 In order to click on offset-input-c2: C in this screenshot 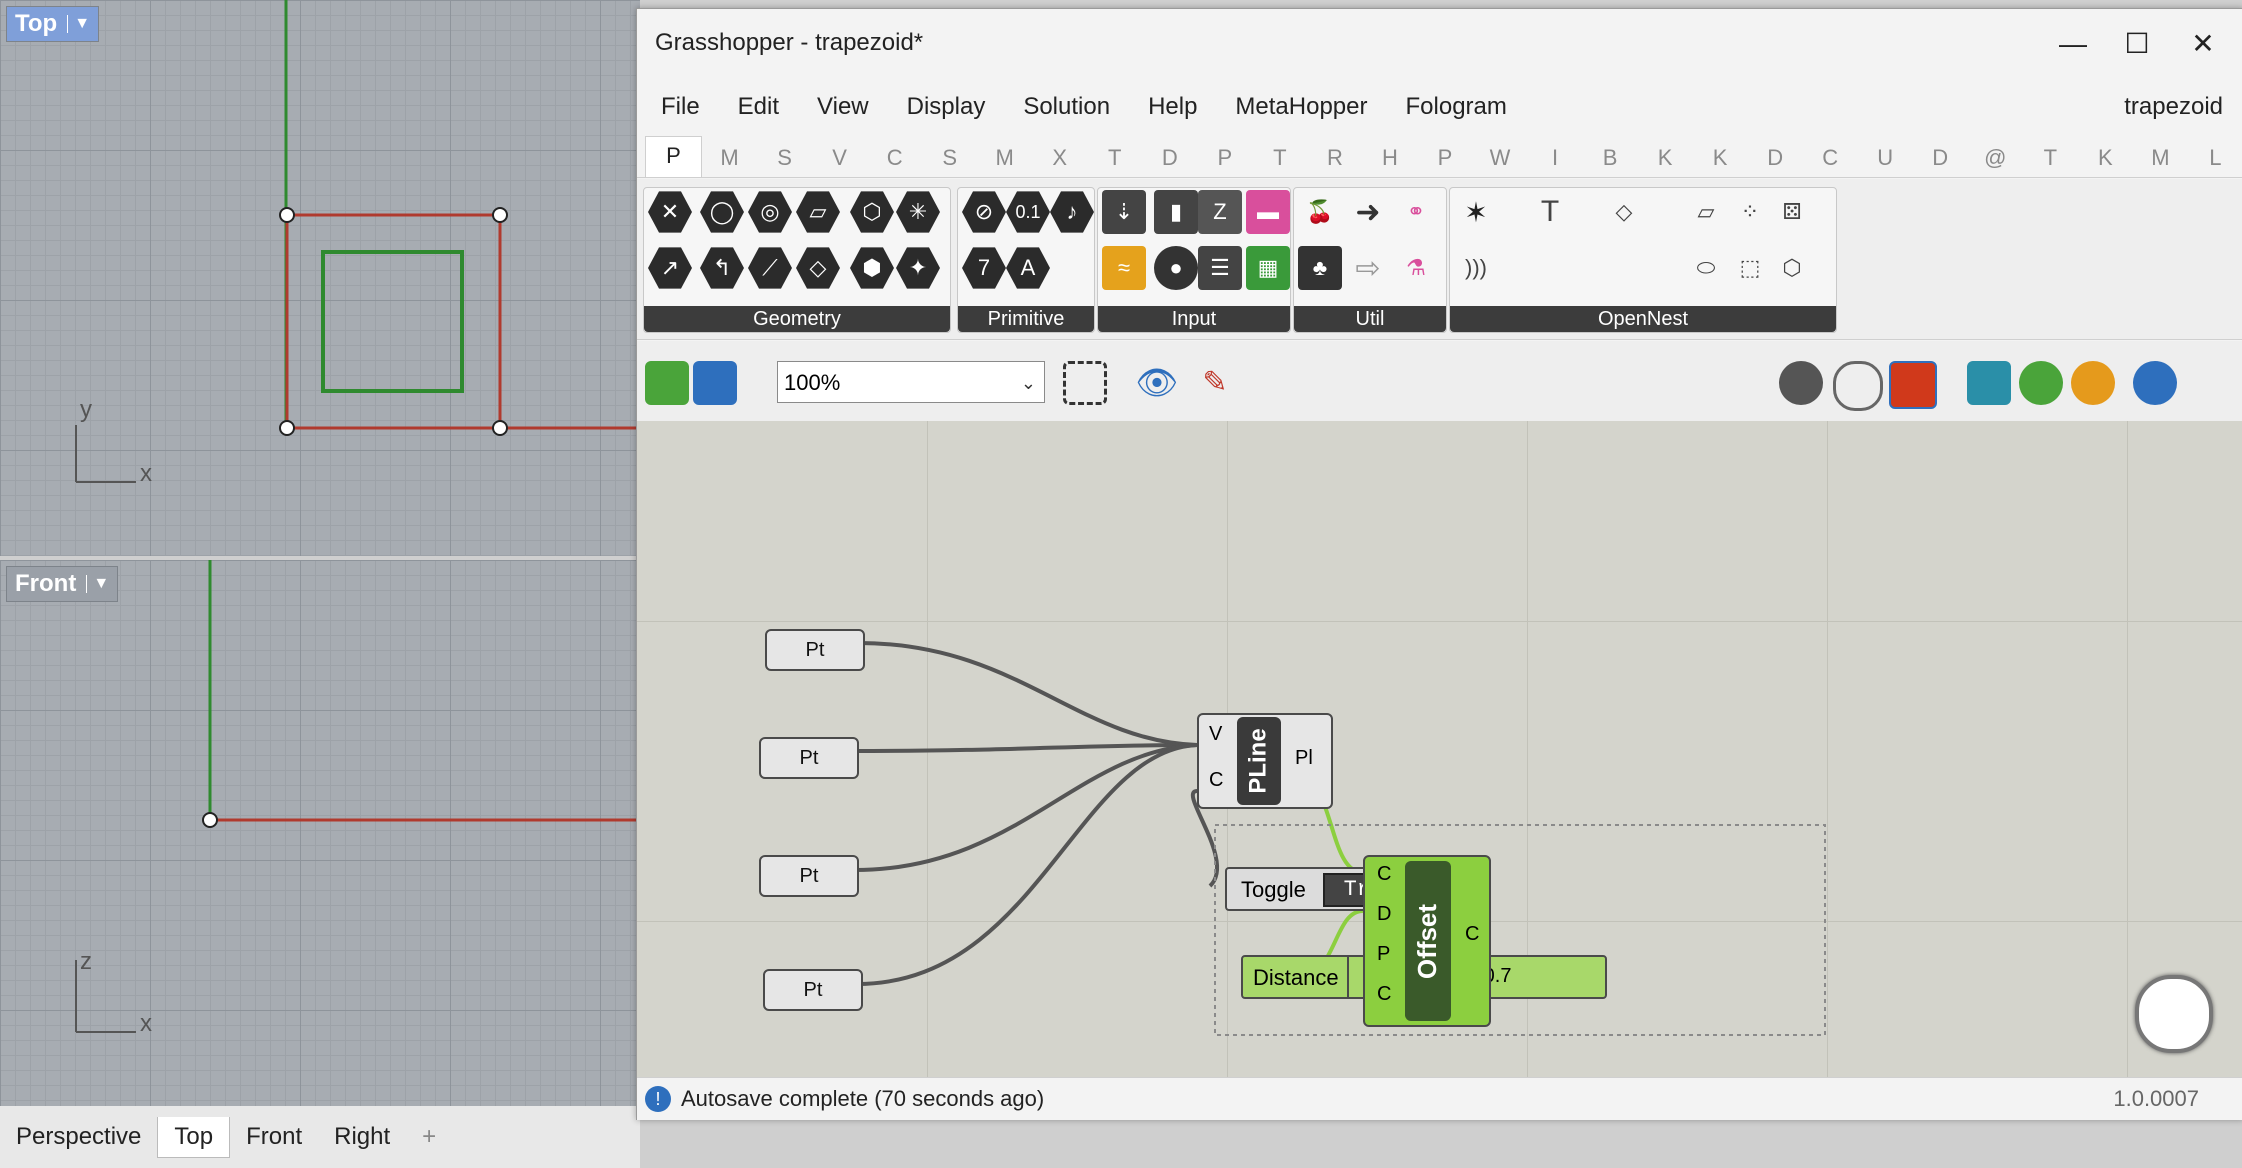, I will do `click(1384, 994)`.